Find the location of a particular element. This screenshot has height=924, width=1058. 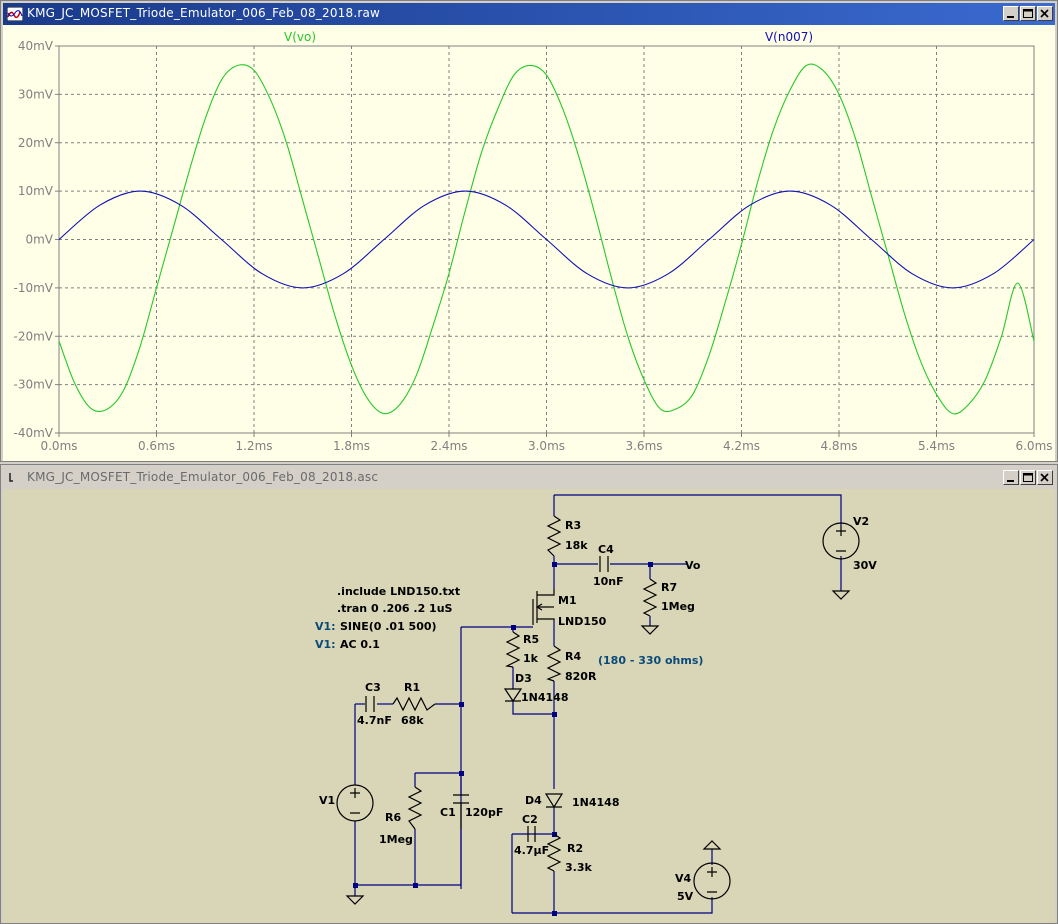

legend-vo: V(vo) is located at coordinates (300, 37).